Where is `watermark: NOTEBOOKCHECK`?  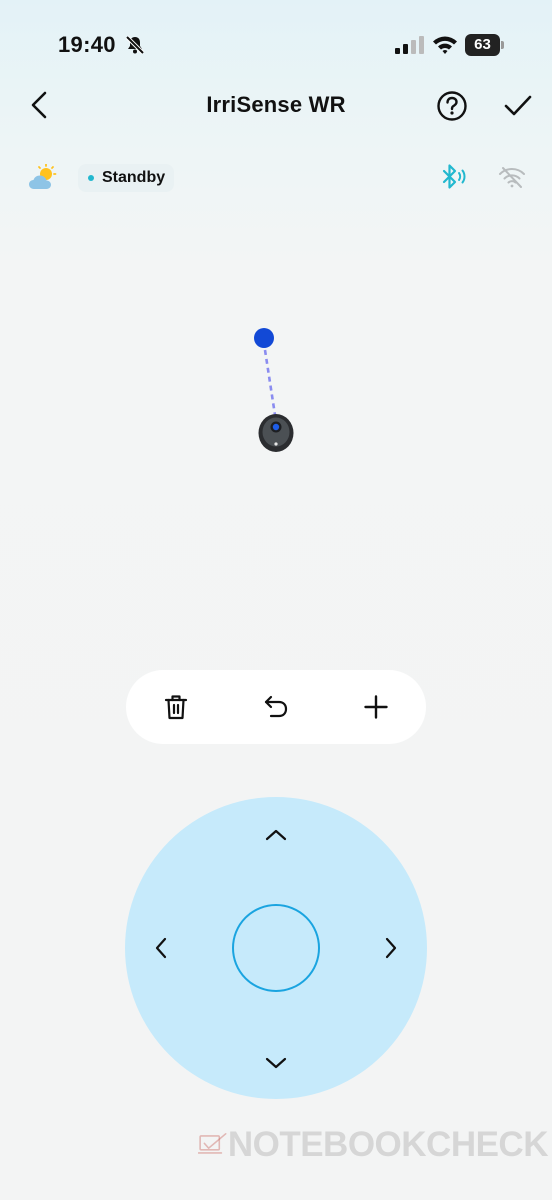 watermark: NOTEBOOKCHECK is located at coordinates (373, 1145).